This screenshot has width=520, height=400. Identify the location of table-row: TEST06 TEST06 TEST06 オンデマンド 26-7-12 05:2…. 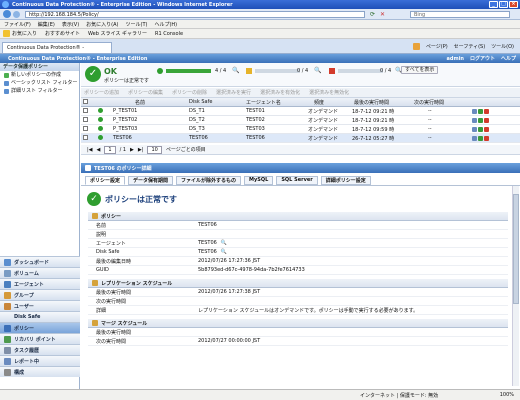
(300, 138).